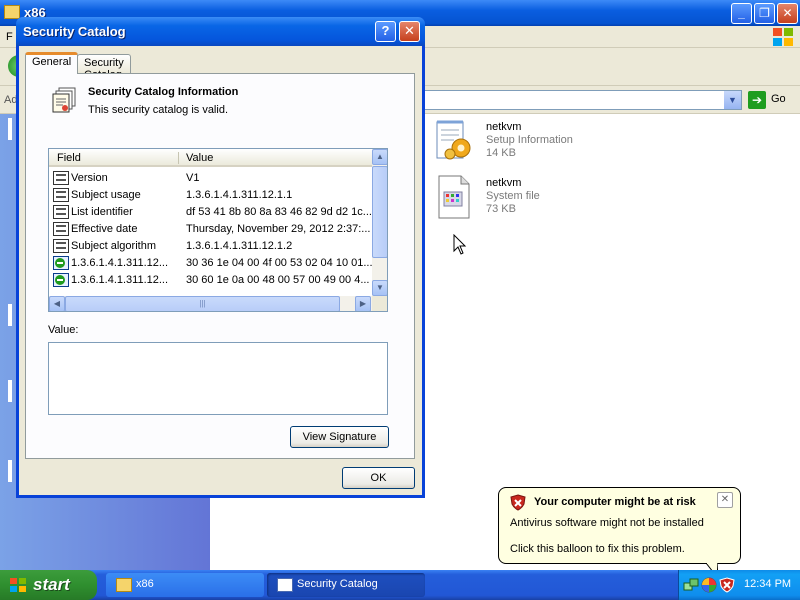 This screenshot has height=600, width=800. I want to click on security-shield-icon, so click(518, 502).